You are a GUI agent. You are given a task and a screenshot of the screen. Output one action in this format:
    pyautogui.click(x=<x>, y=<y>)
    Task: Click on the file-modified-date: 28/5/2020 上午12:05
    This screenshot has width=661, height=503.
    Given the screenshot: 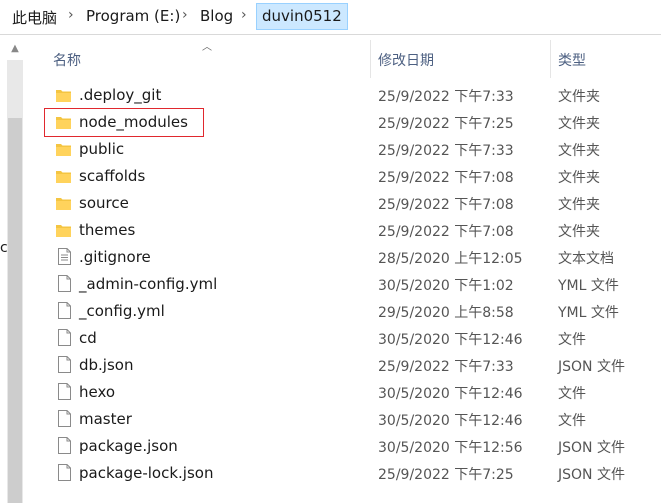 What is the action you would take?
    pyautogui.click(x=450, y=259)
    